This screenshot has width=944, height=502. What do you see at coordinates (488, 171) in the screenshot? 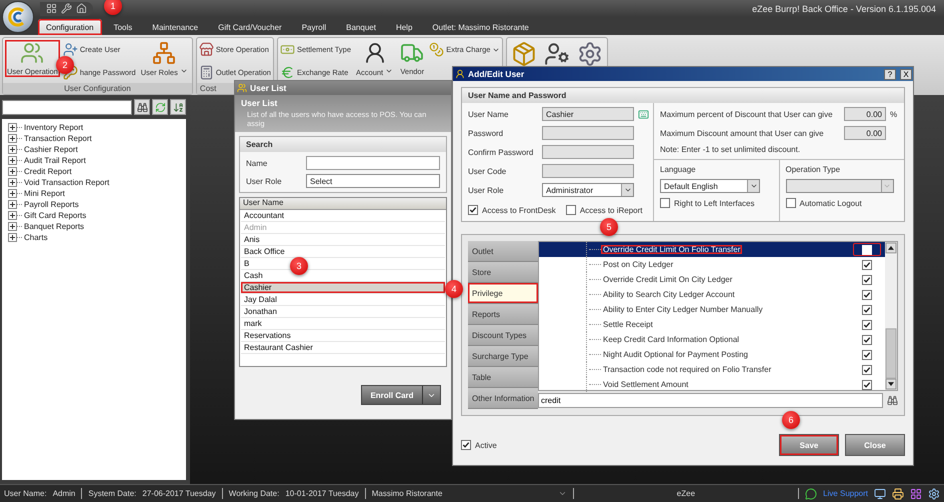
I see `field-label: User Code` at bounding box center [488, 171].